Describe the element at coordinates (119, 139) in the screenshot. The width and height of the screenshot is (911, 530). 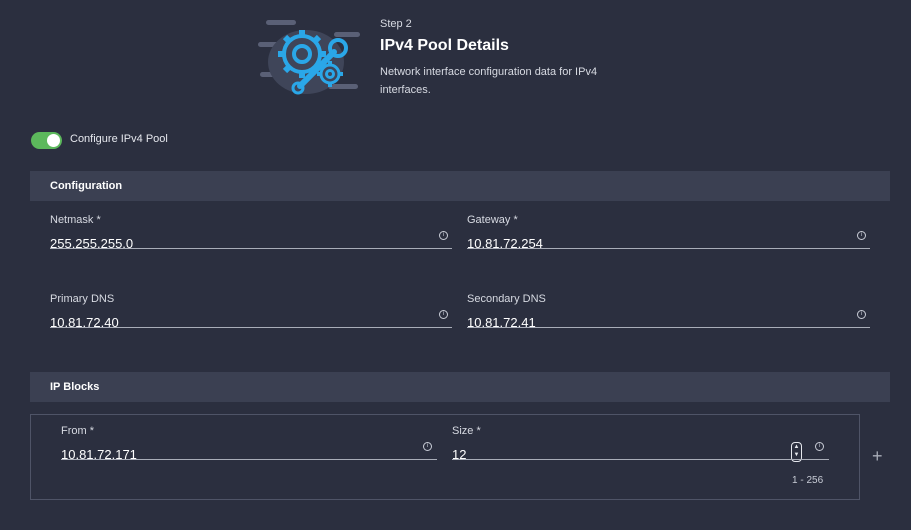
I see `configure-ipv4-pool-label: Configure IPv4 Pool` at that location.